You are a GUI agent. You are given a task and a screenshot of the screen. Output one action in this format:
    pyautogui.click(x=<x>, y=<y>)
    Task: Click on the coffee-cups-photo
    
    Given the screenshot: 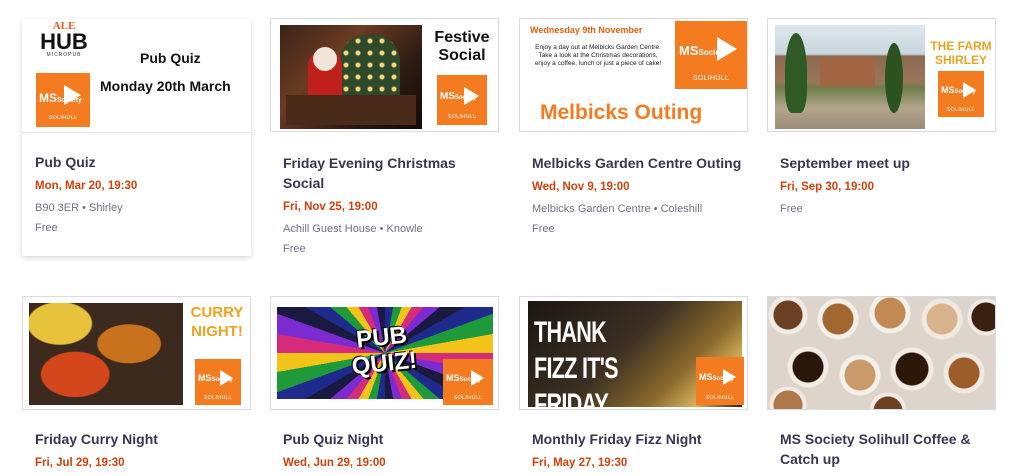 What is the action you would take?
    pyautogui.click(x=881, y=353)
    